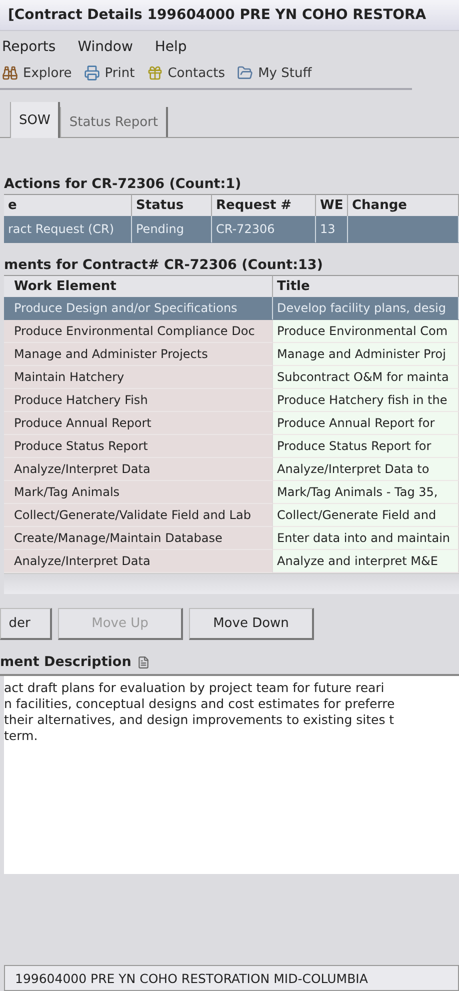  I want to click on column-header: Title, so click(366, 286).